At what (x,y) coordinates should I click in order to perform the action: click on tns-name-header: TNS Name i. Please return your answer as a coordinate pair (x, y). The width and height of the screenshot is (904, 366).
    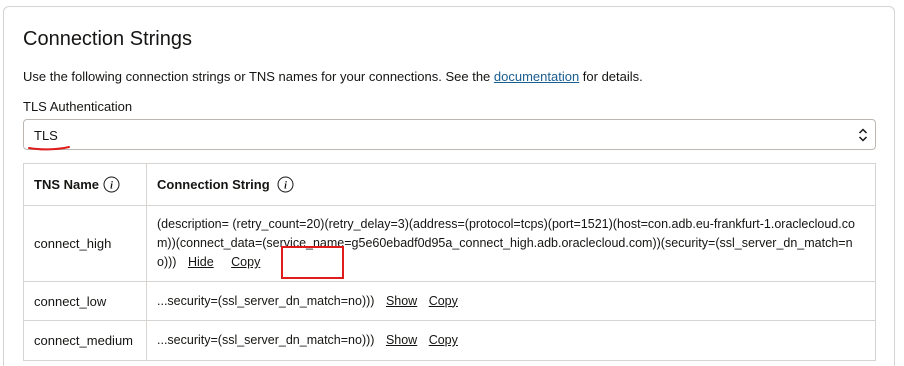
    Looking at the image, I should click on (85, 184).